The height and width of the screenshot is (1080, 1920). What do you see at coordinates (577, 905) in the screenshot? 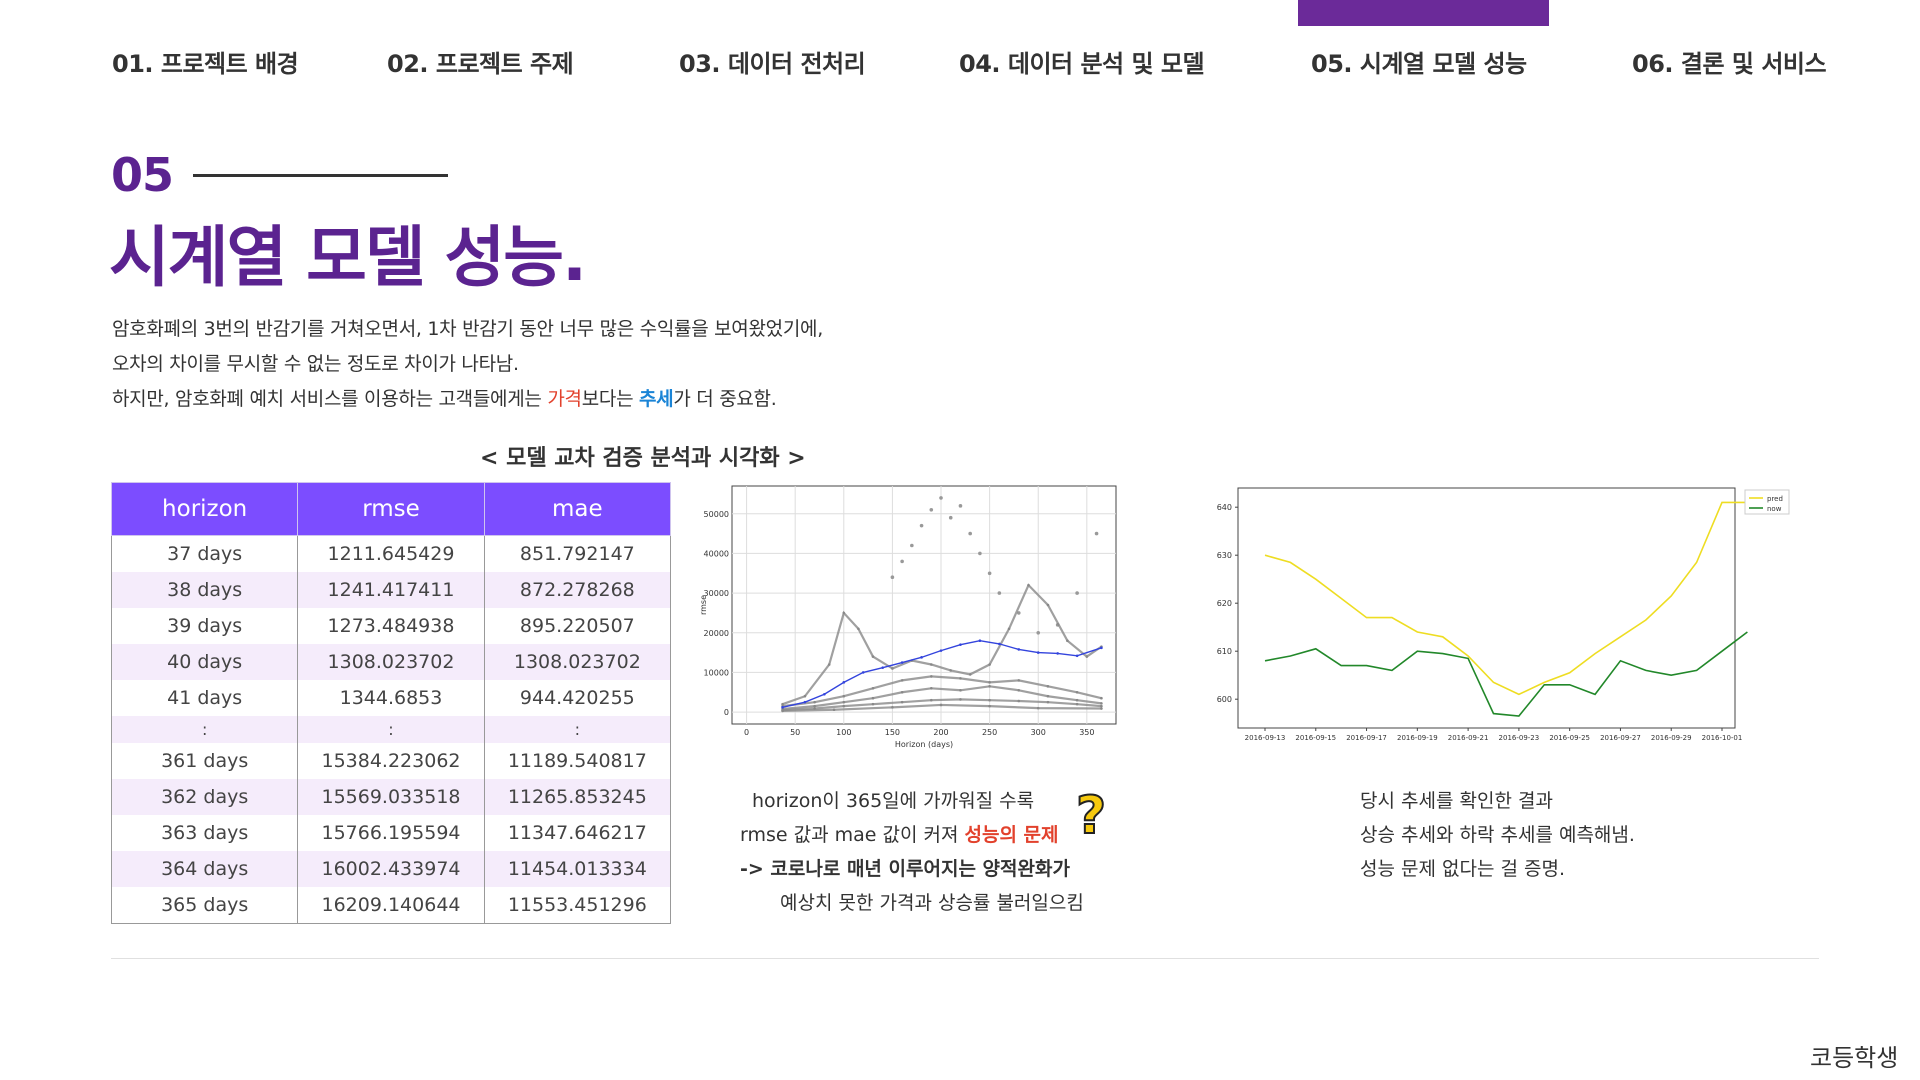
I see `cell-mae: 11553.451296` at bounding box center [577, 905].